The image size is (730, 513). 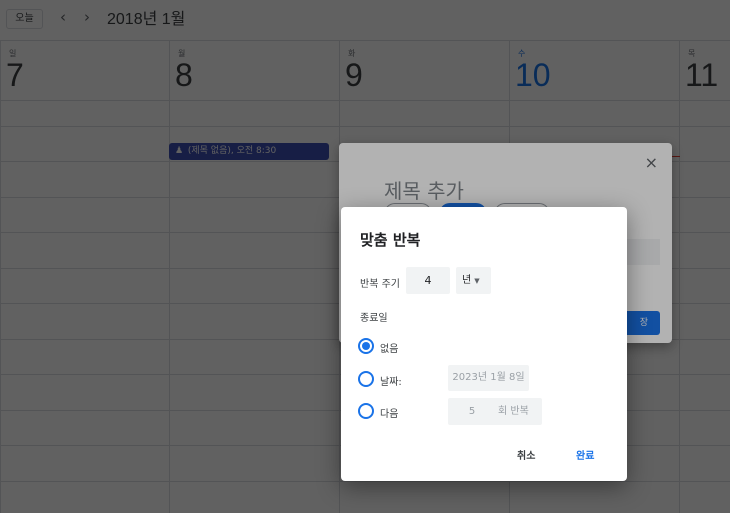 What do you see at coordinates (390, 240) in the screenshot?
I see `dialog-title: 맞춤 반복` at bounding box center [390, 240].